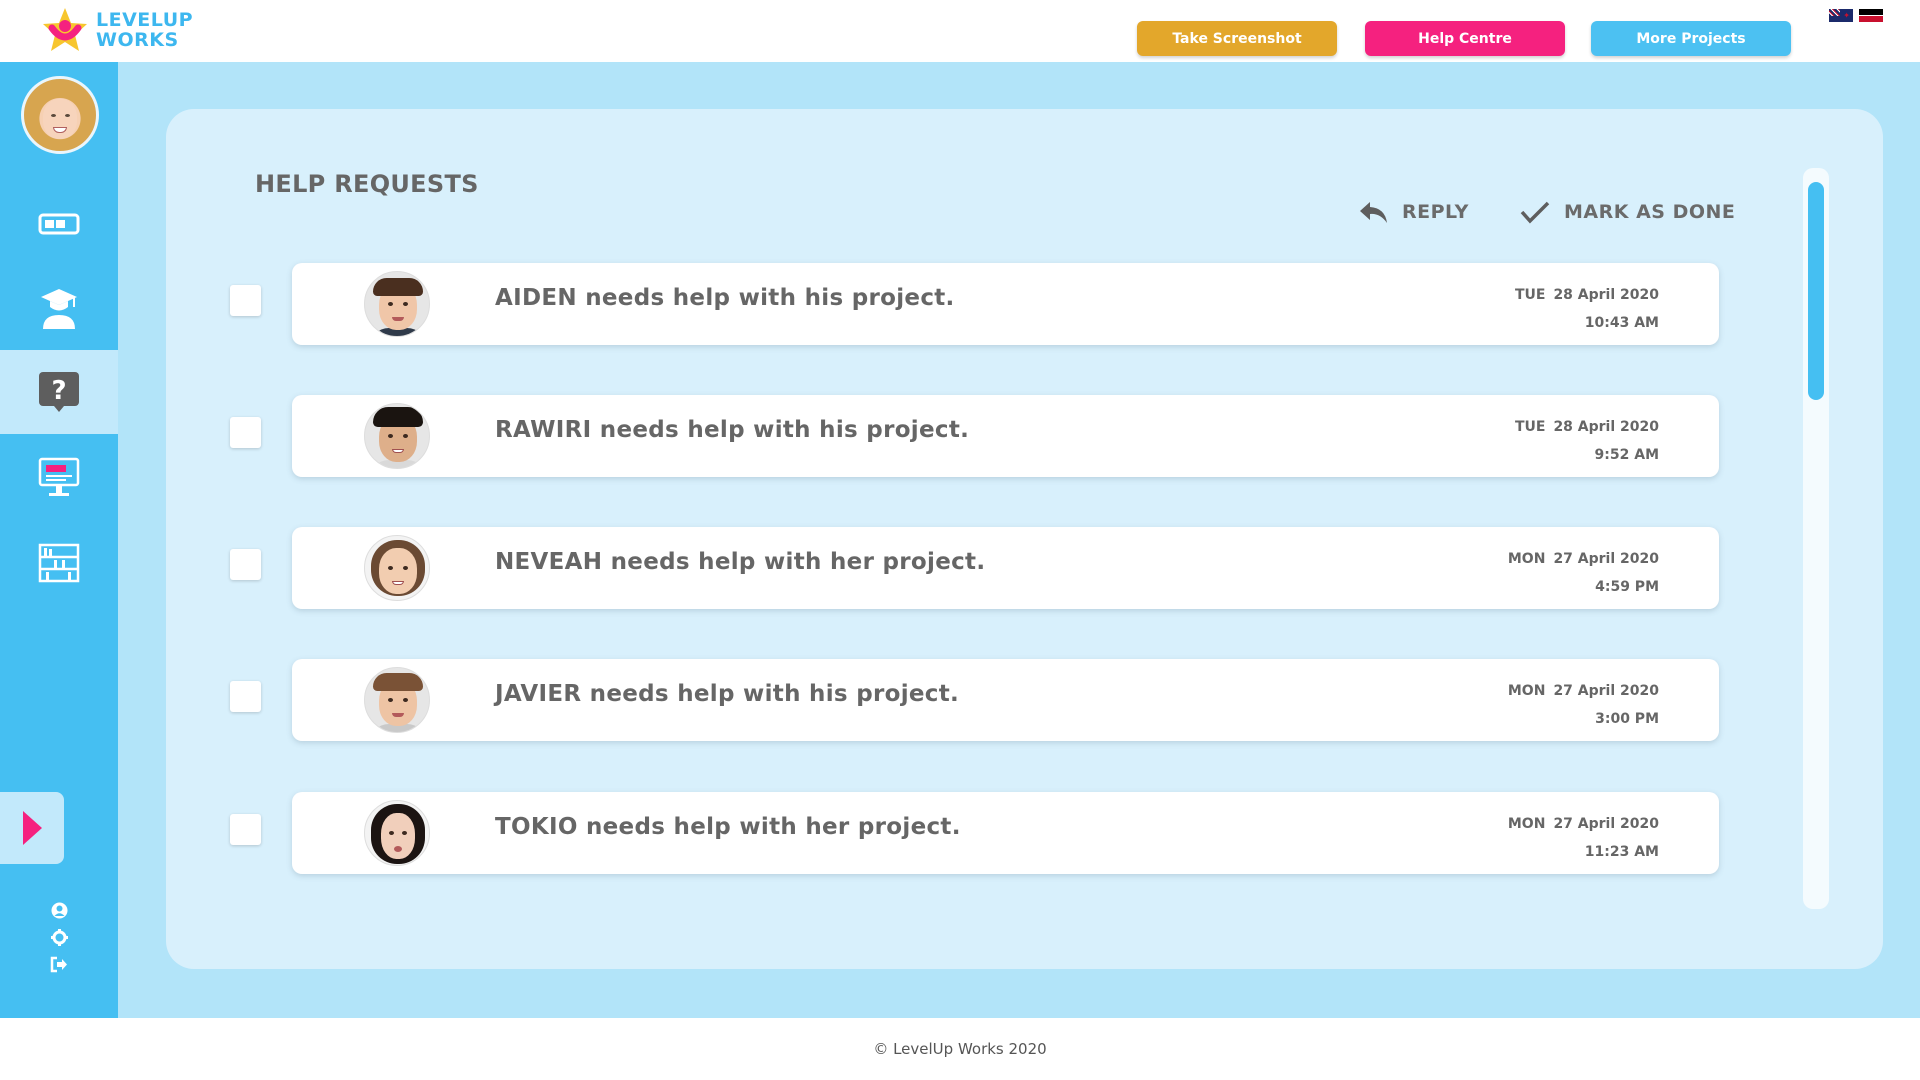 The width and height of the screenshot is (1920, 1080). What do you see at coordinates (65, 29) in the screenshot?
I see `star-logo-icon` at bounding box center [65, 29].